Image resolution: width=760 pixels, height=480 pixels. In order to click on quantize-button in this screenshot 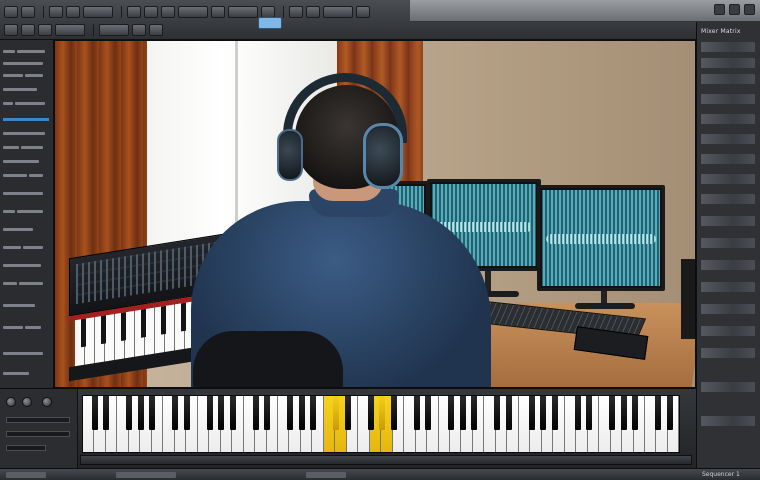, I will do `click(70, 30)`.